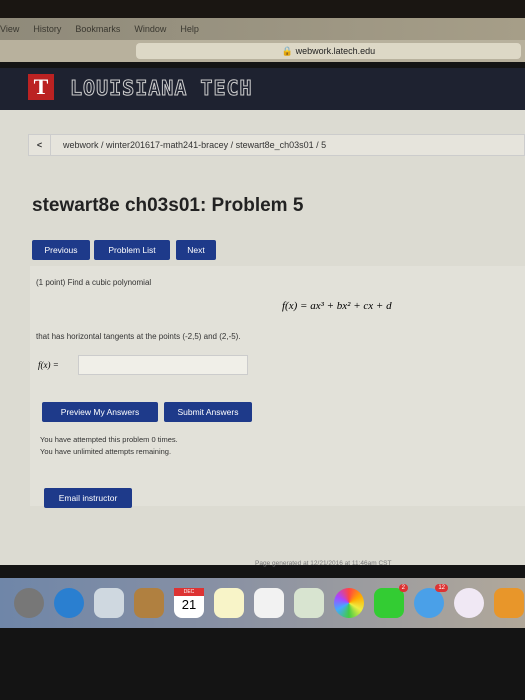  I want to click on problem-intro: (1 point) Find a cubic polynomial, so click(94, 282).